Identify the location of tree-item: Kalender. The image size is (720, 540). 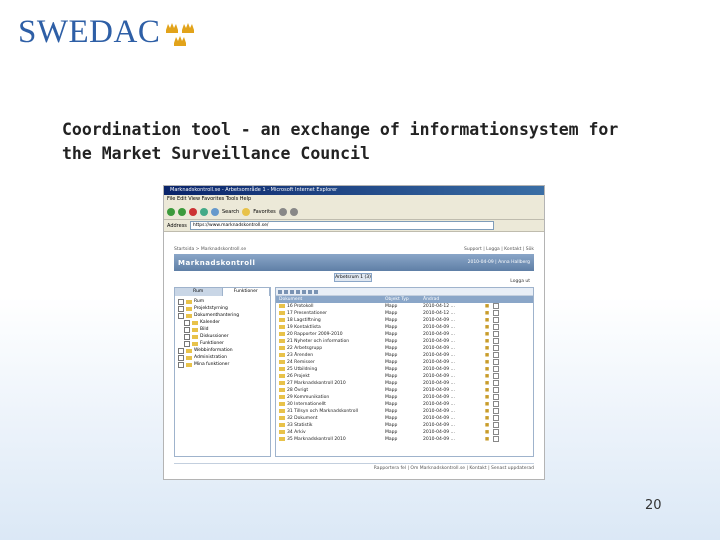
(222, 322).